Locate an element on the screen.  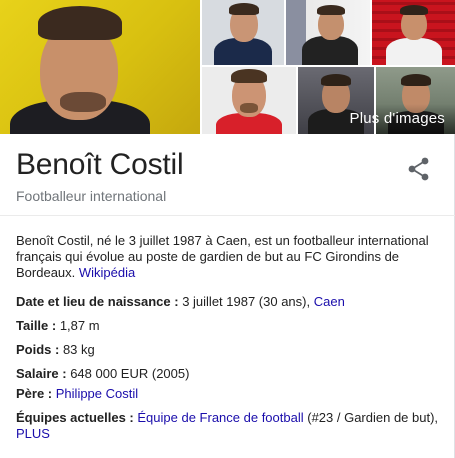
fact-weight: Poids : 83 kg is located at coordinates (231, 350).